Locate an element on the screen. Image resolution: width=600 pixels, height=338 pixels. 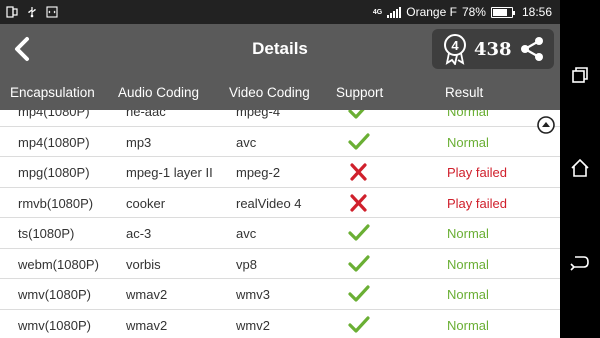
table-row: mp4(1080P) mp3 avc Normal is located at coordinates (280, 142).